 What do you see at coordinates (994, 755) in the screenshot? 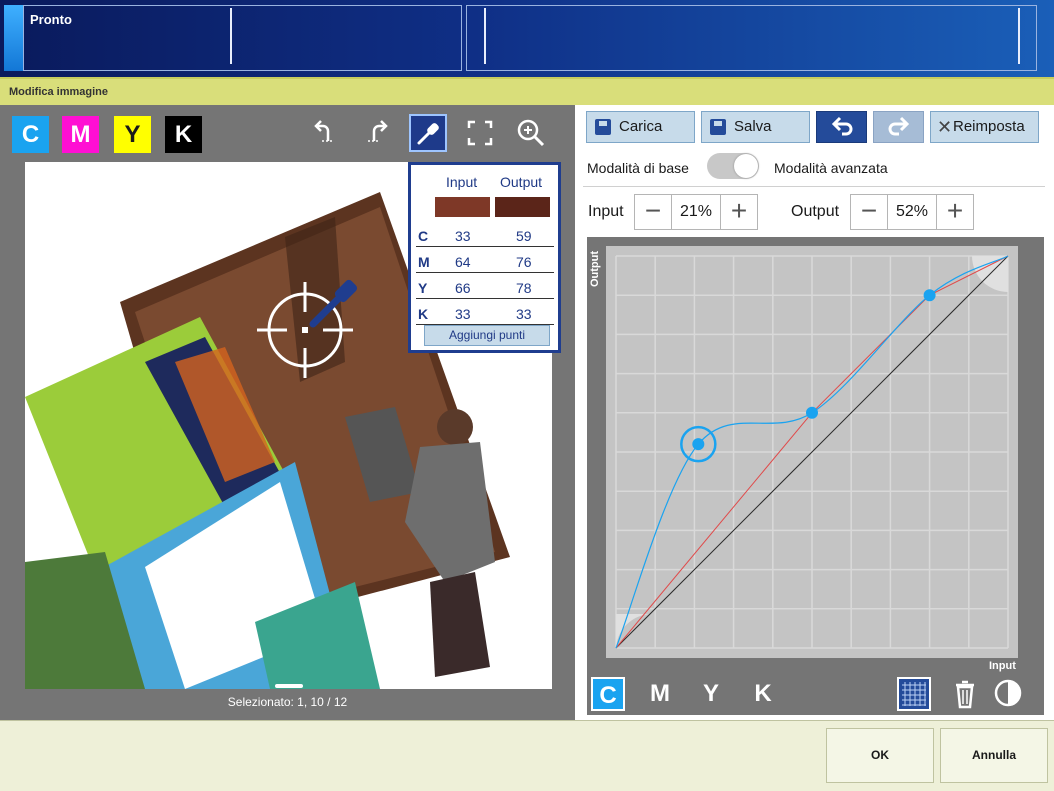
I see `cancel-button: Annulla` at bounding box center [994, 755].